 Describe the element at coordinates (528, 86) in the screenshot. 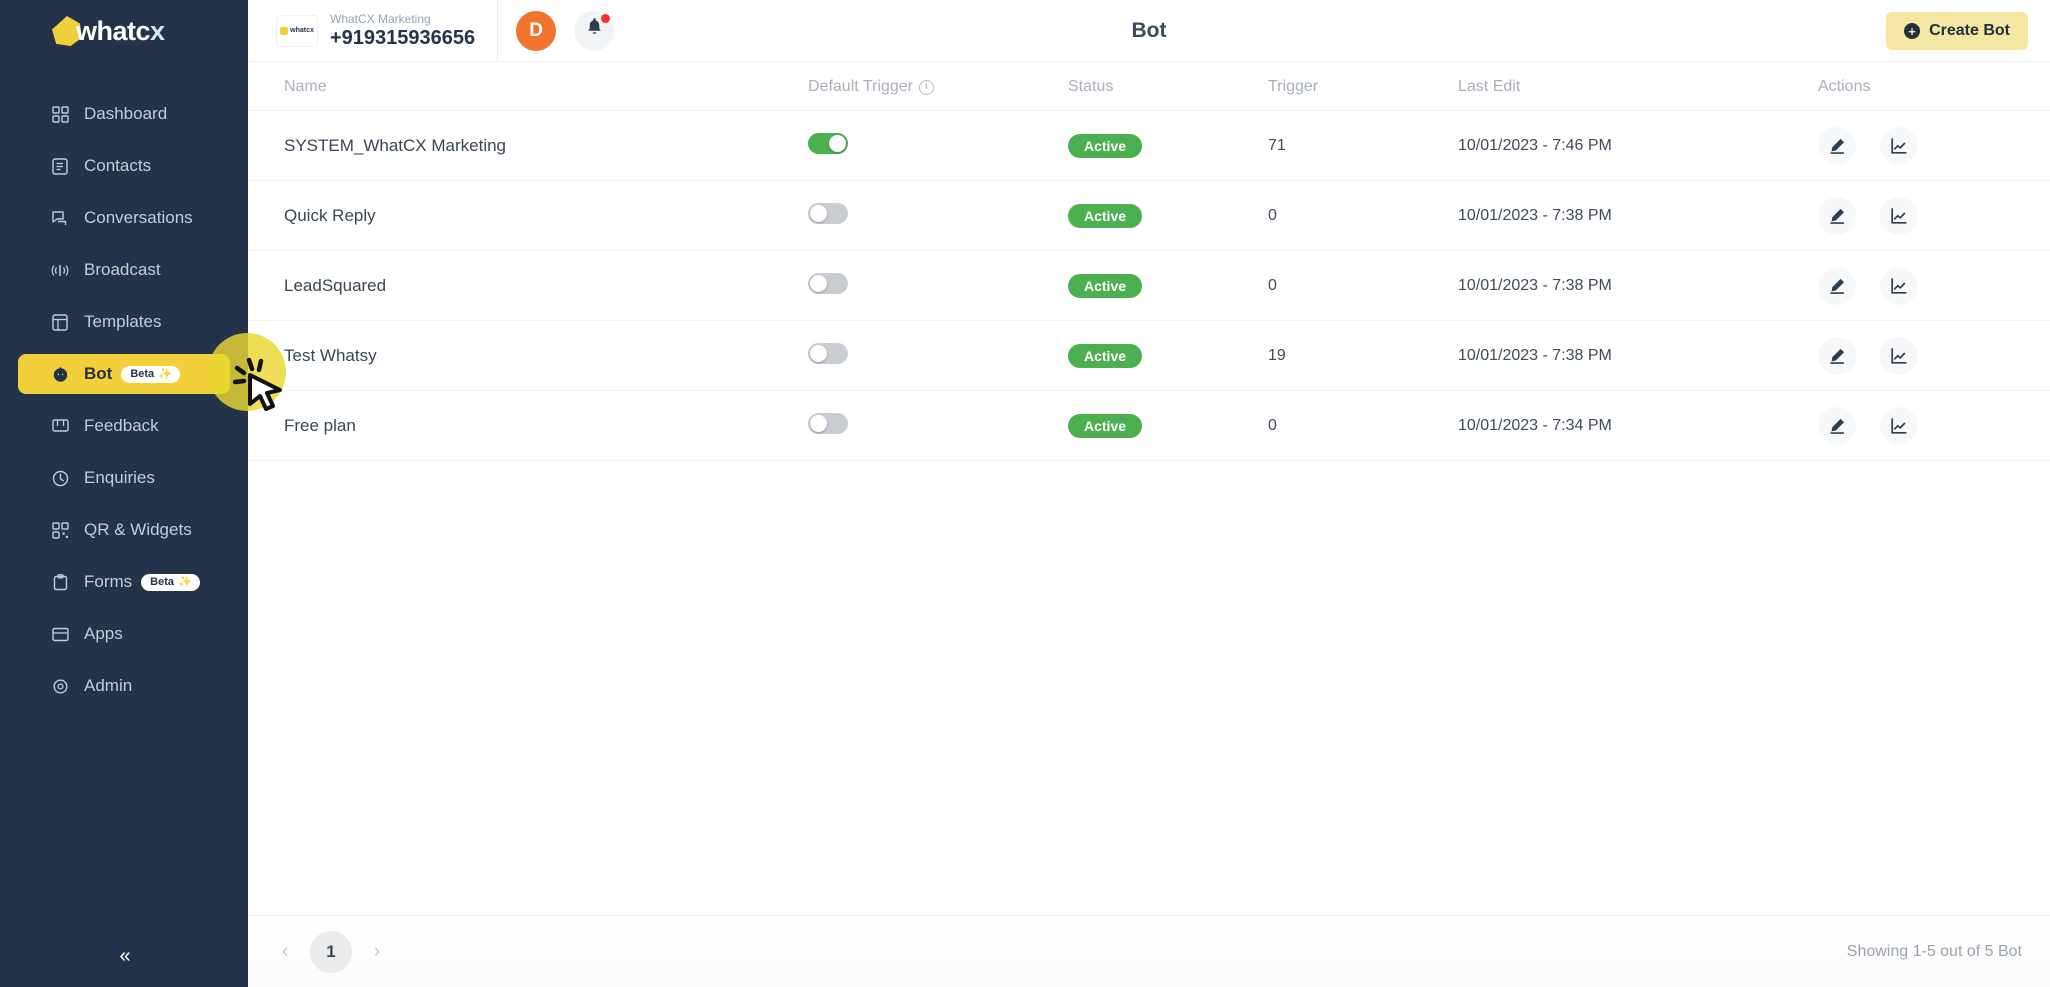

I see `column-header-name: Name` at that location.